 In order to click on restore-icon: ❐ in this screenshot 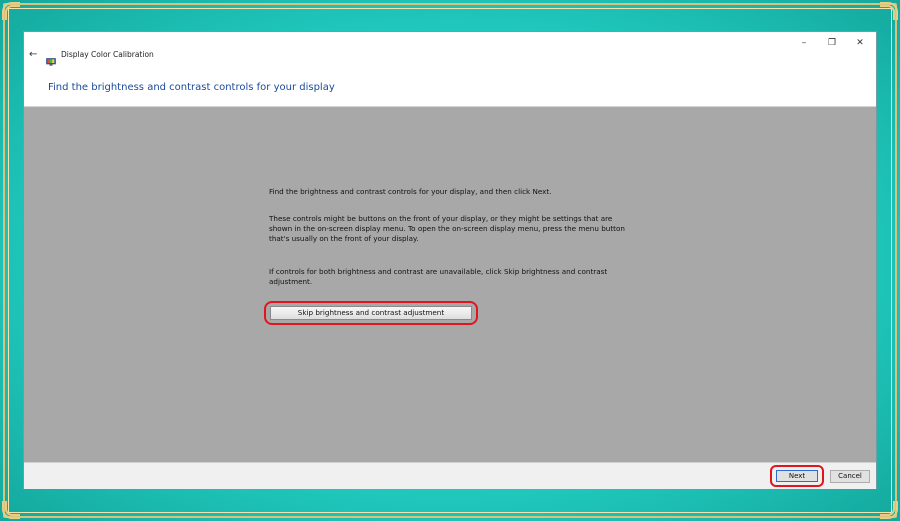, I will do `click(832, 43)`.